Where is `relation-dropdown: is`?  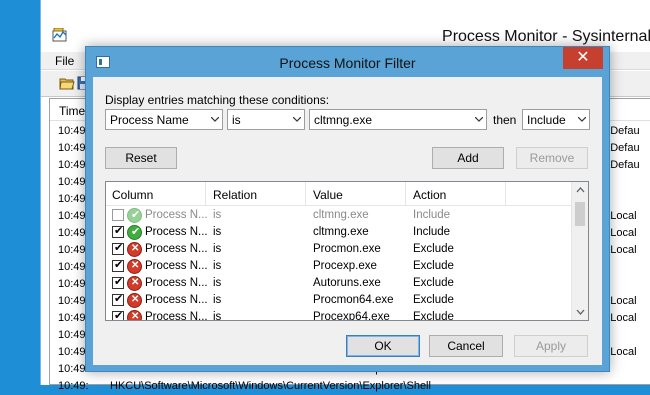 relation-dropdown: is is located at coordinates (266, 119).